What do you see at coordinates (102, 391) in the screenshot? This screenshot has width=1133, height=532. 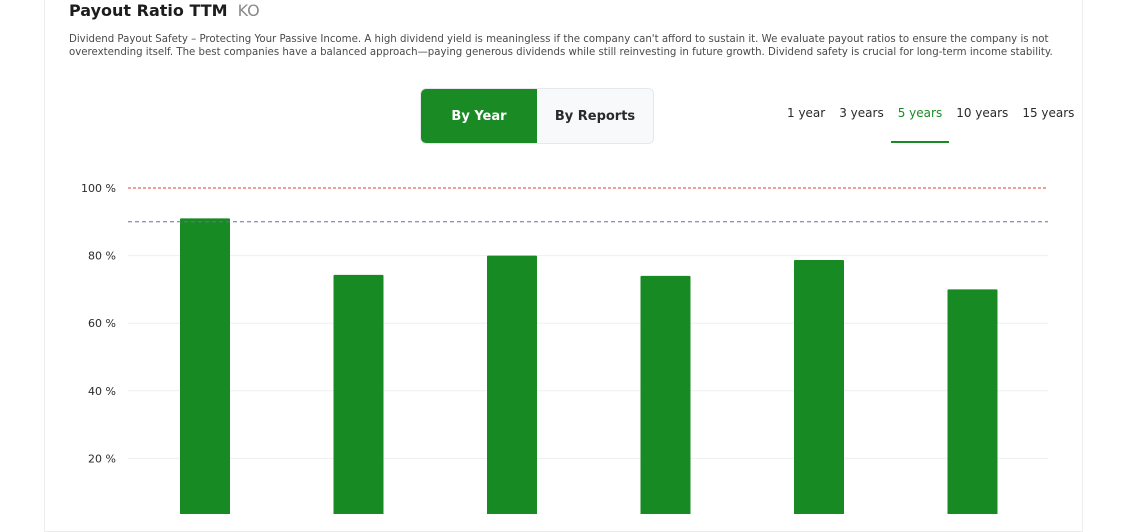 I see `y-tick-label: 40 %` at bounding box center [102, 391].